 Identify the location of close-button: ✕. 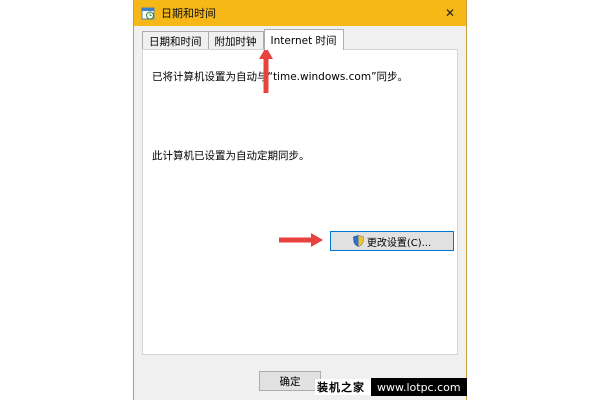
(450, 13).